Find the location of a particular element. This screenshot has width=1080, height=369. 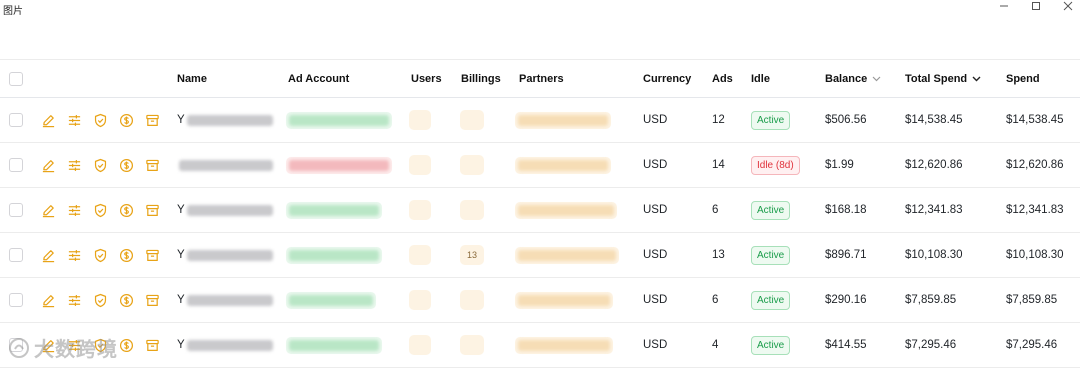

select-all-checkbox is located at coordinates (16, 78).